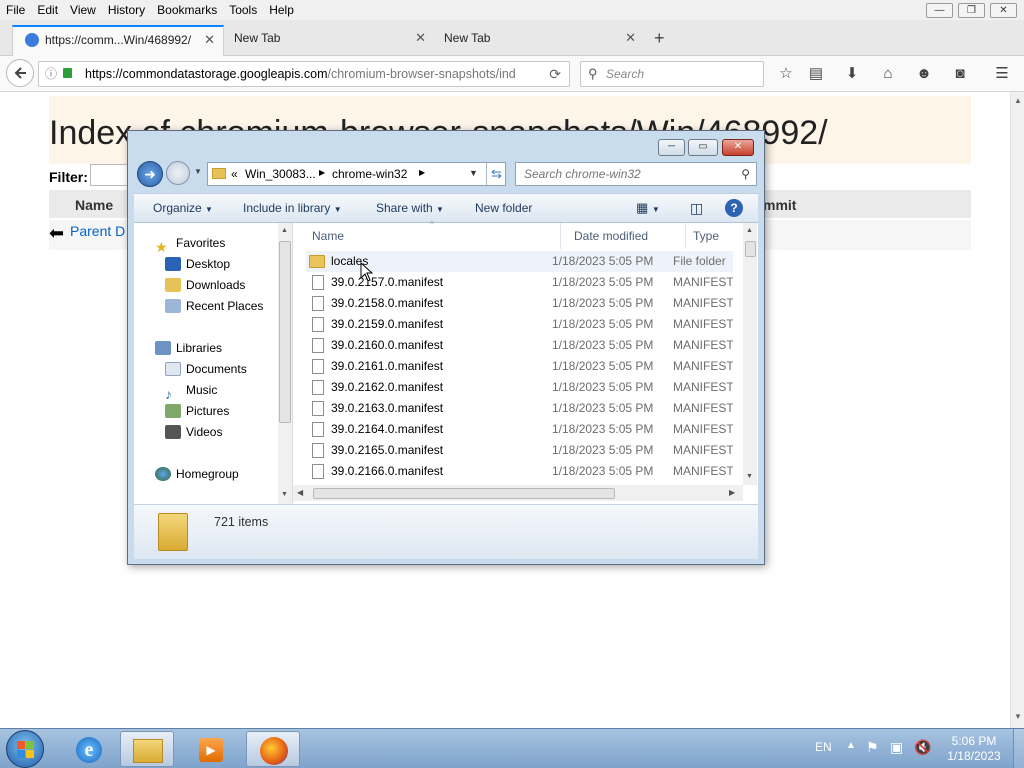 The image size is (1024, 768). Describe the element at coordinates (197, 264) in the screenshot. I see `nav-desktop: Desktop` at that location.